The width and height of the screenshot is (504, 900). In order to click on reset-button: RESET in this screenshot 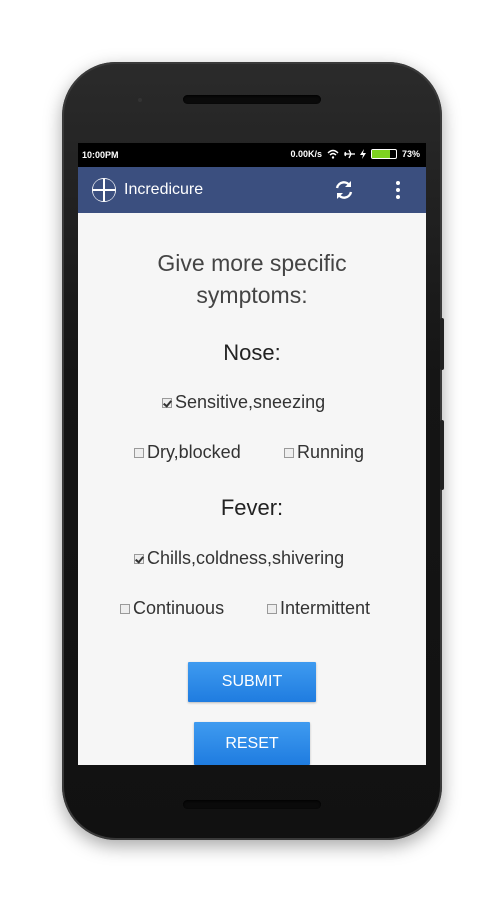, I will do `click(252, 743)`.